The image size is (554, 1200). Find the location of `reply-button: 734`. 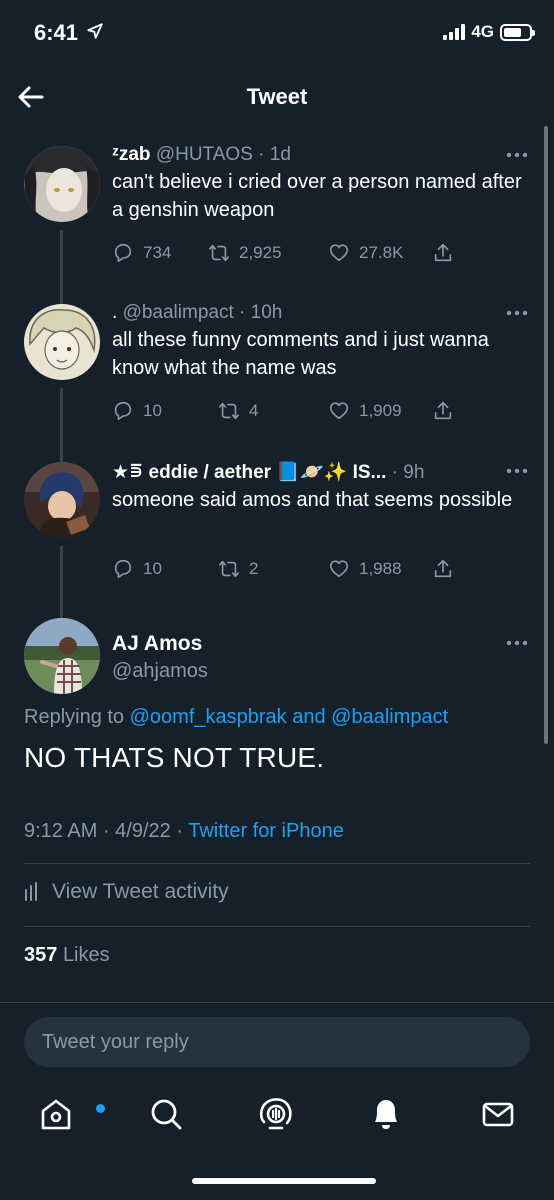

reply-button: 734 is located at coordinates (160, 253).